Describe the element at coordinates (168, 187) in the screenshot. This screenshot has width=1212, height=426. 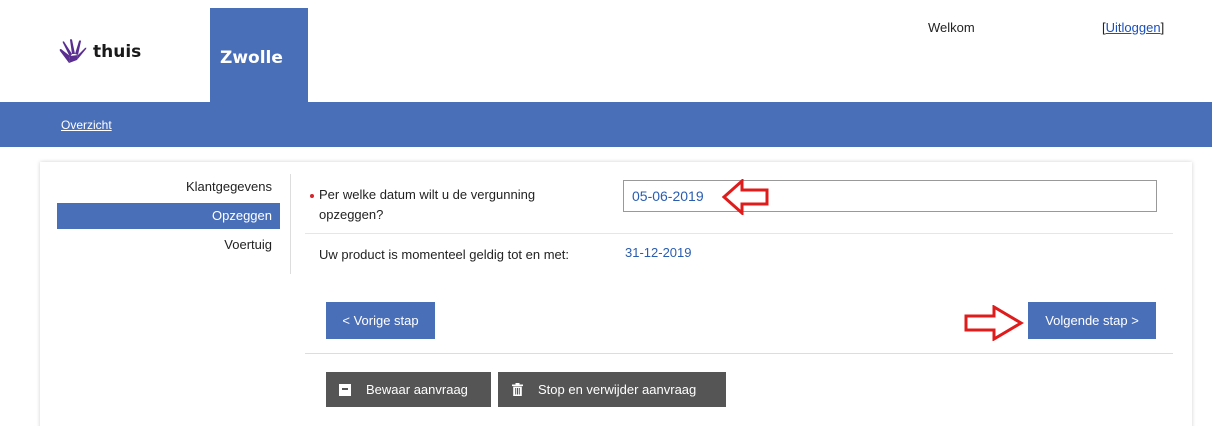
I see `sidebar-item-klantgegevens: Klantgegevens` at that location.